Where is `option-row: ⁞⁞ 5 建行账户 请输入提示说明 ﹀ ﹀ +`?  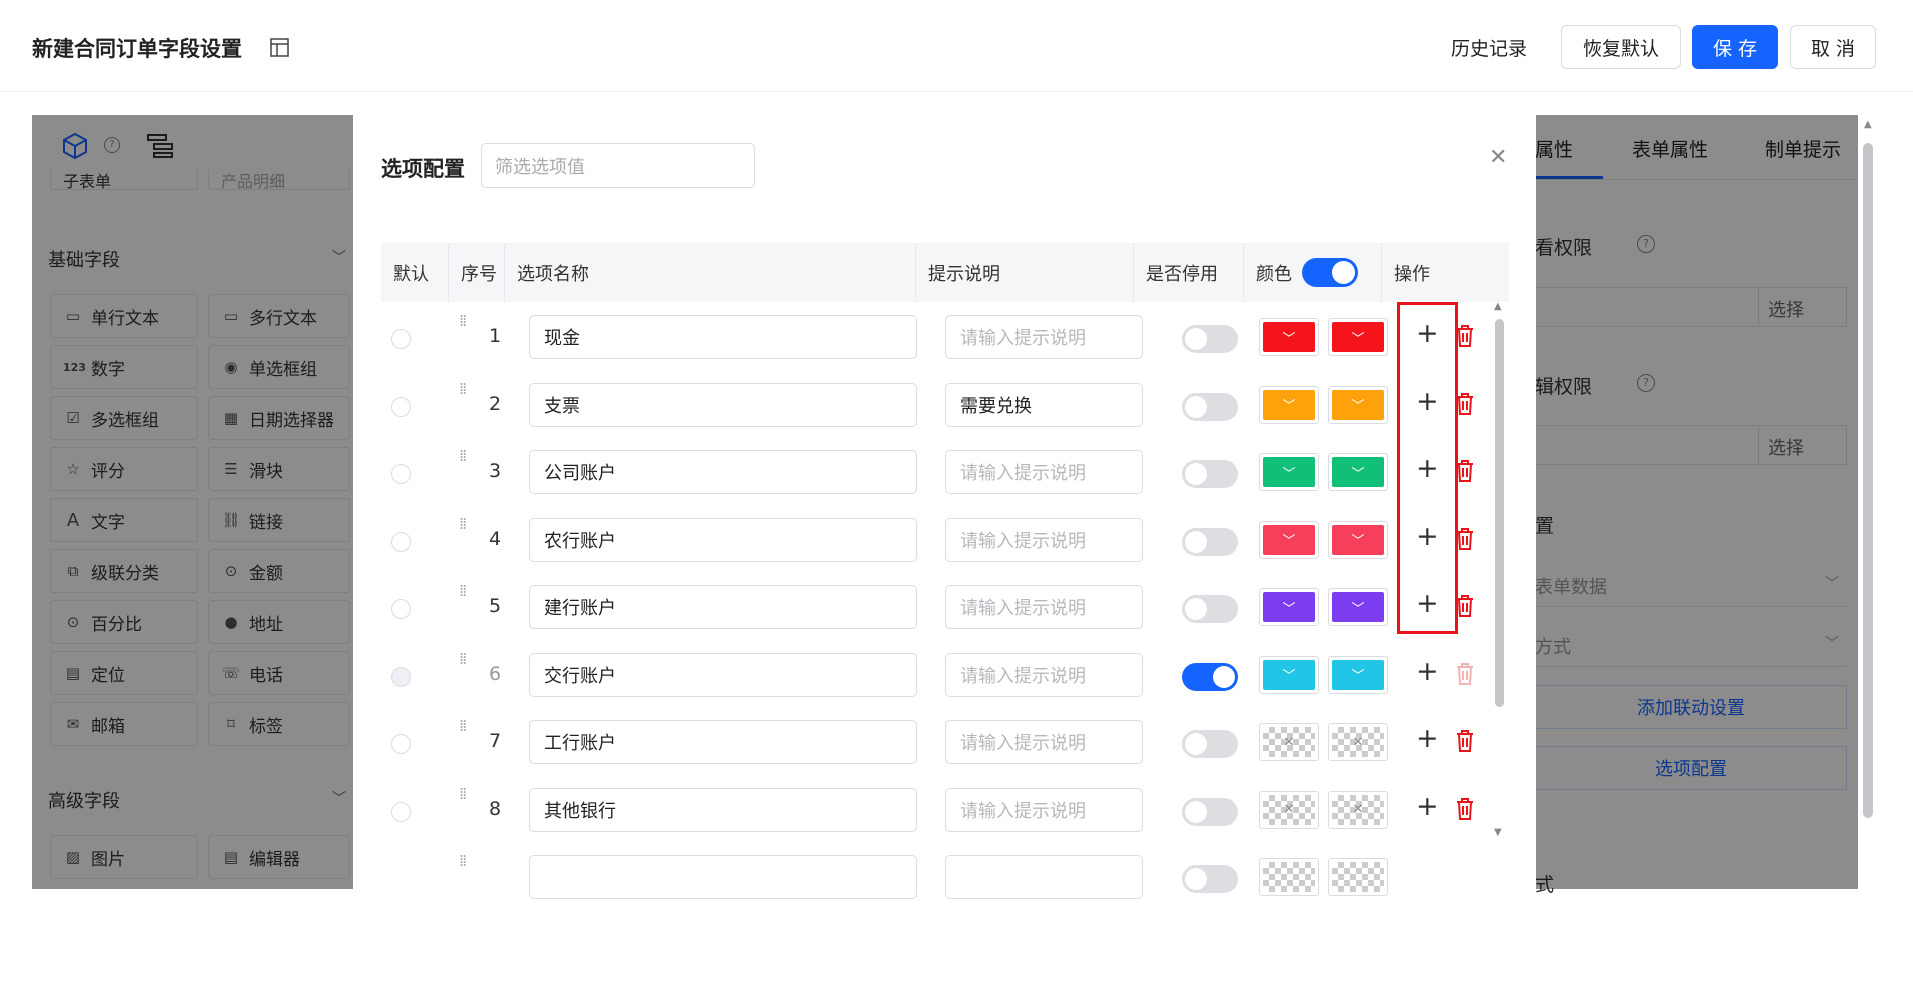
option-row: ⁞⁞ 5 建行账户 请输入提示说明 ﹀ ﹀ + is located at coordinates (945, 606).